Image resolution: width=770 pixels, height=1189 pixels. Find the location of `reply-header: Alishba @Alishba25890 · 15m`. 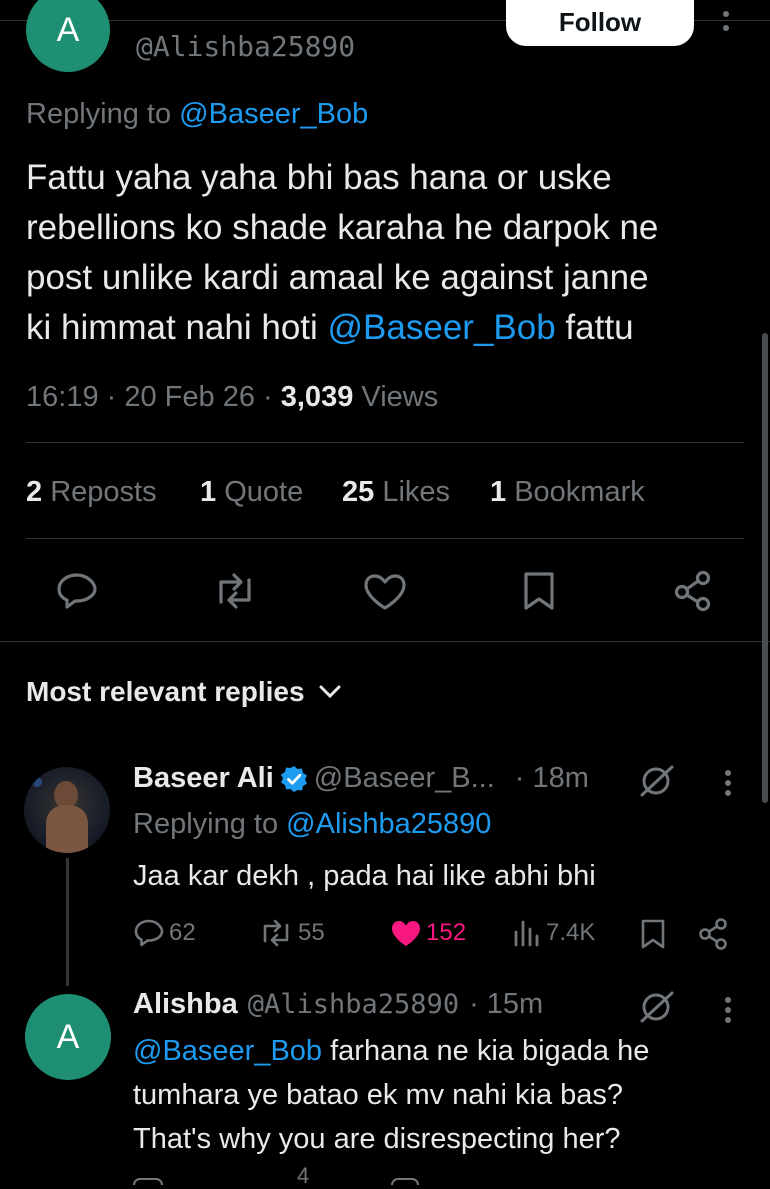

reply-header: Alishba @Alishba25890 · 15m is located at coordinates (338, 1004).